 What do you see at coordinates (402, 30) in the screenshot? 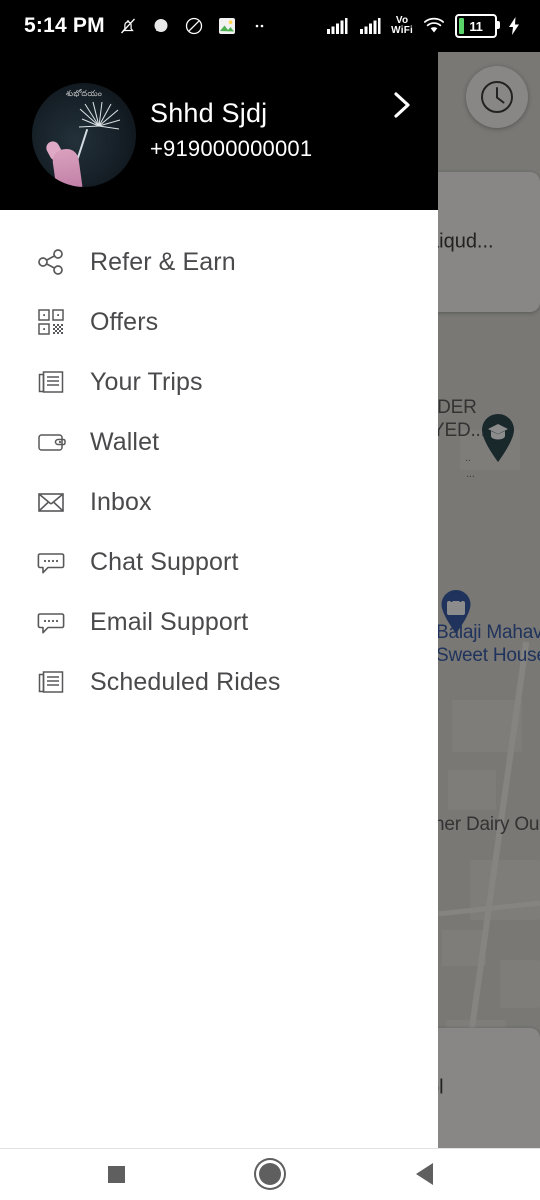
I see `volte-bottom-label: WiFi` at bounding box center [402, 30].